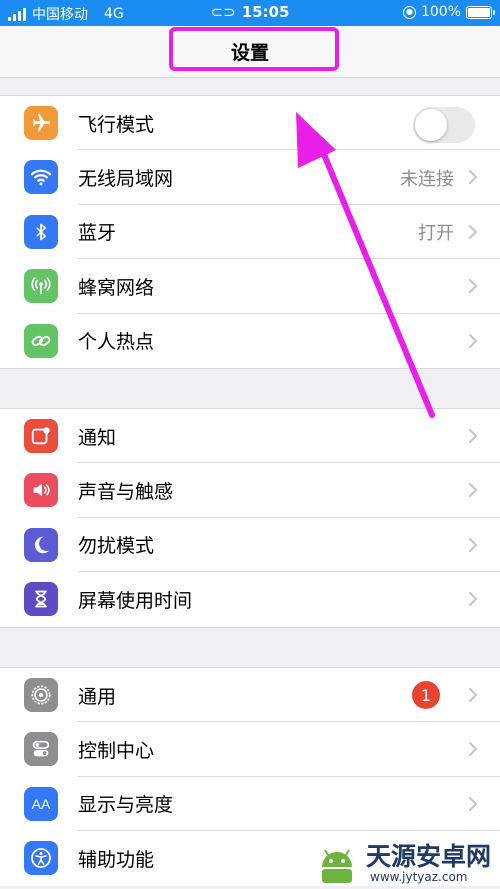  Describe the element at coordinates (250, 490) in the screenshot. I see `row-sounds-haptics: 声音与触感` at that location.